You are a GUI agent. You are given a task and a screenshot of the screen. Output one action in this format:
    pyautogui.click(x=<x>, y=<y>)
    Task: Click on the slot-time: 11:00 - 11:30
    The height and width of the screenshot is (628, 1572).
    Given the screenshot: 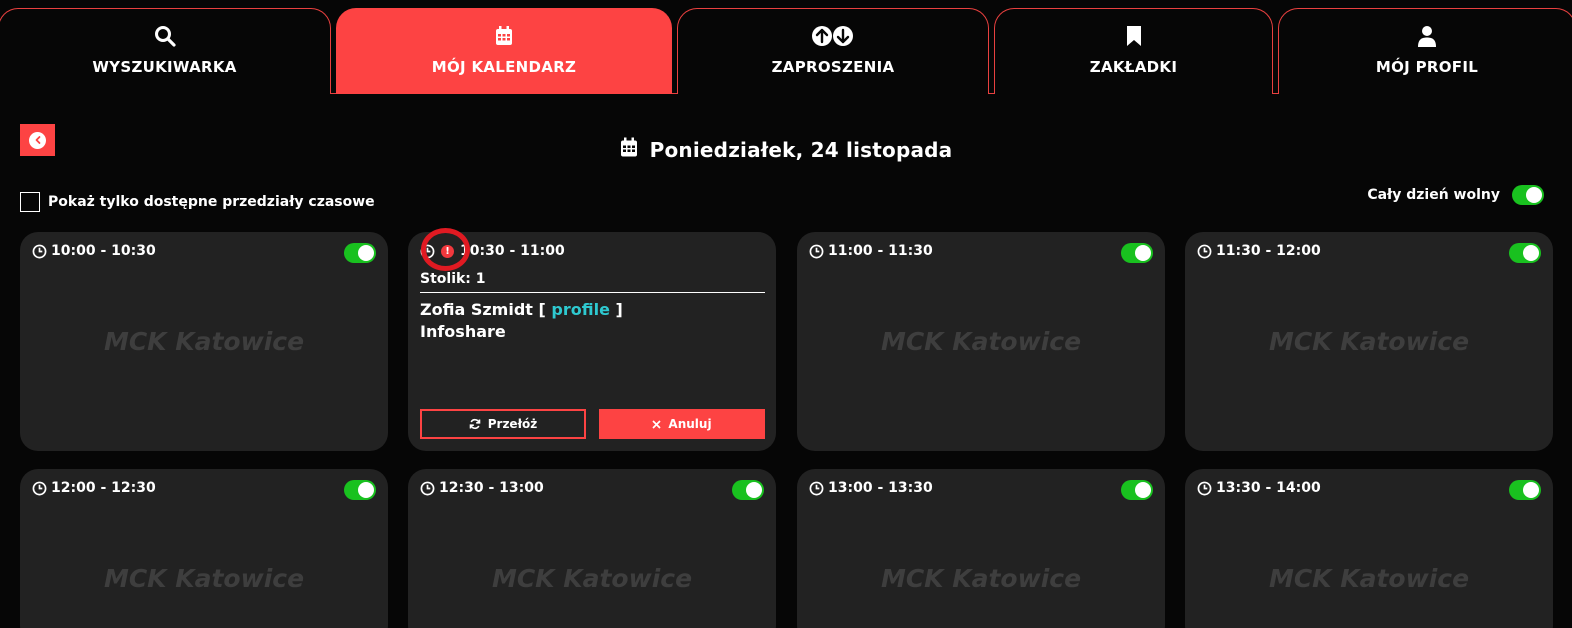 What is the action you would take?
    pyautogui.click(x=871, y=251)
    